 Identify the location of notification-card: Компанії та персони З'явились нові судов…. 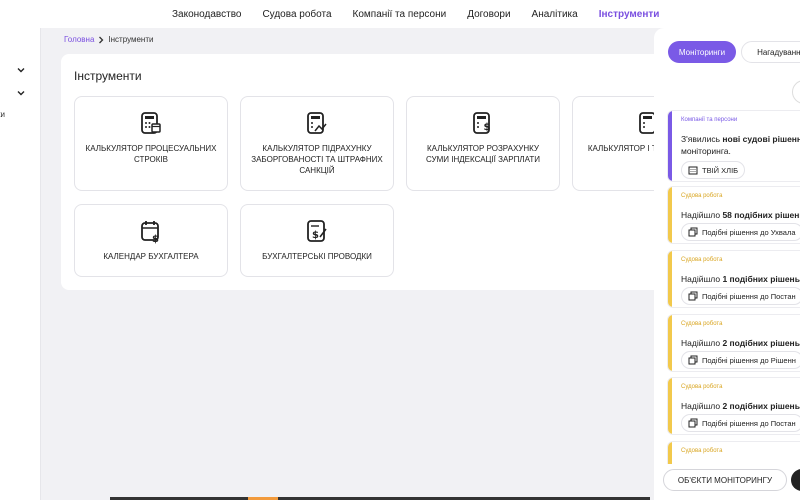
(733, 146).